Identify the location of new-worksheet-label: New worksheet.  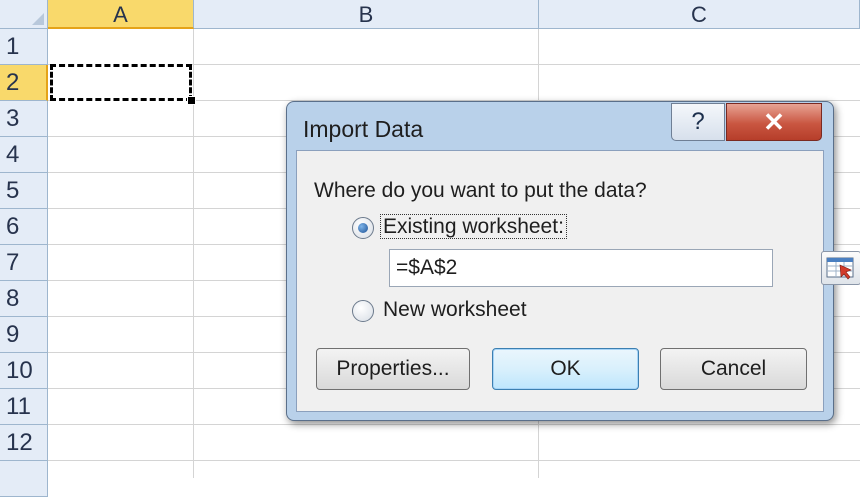
(455, 310).